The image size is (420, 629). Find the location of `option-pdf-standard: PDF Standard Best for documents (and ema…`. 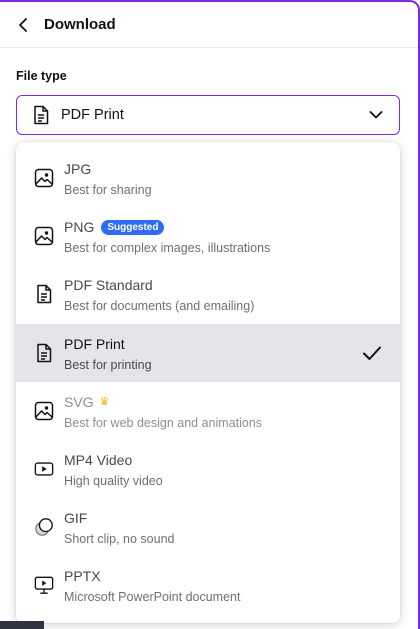

option-pdf-standard: PDF Standard Best for documents (and ema… is located at coordinates (208, 294).